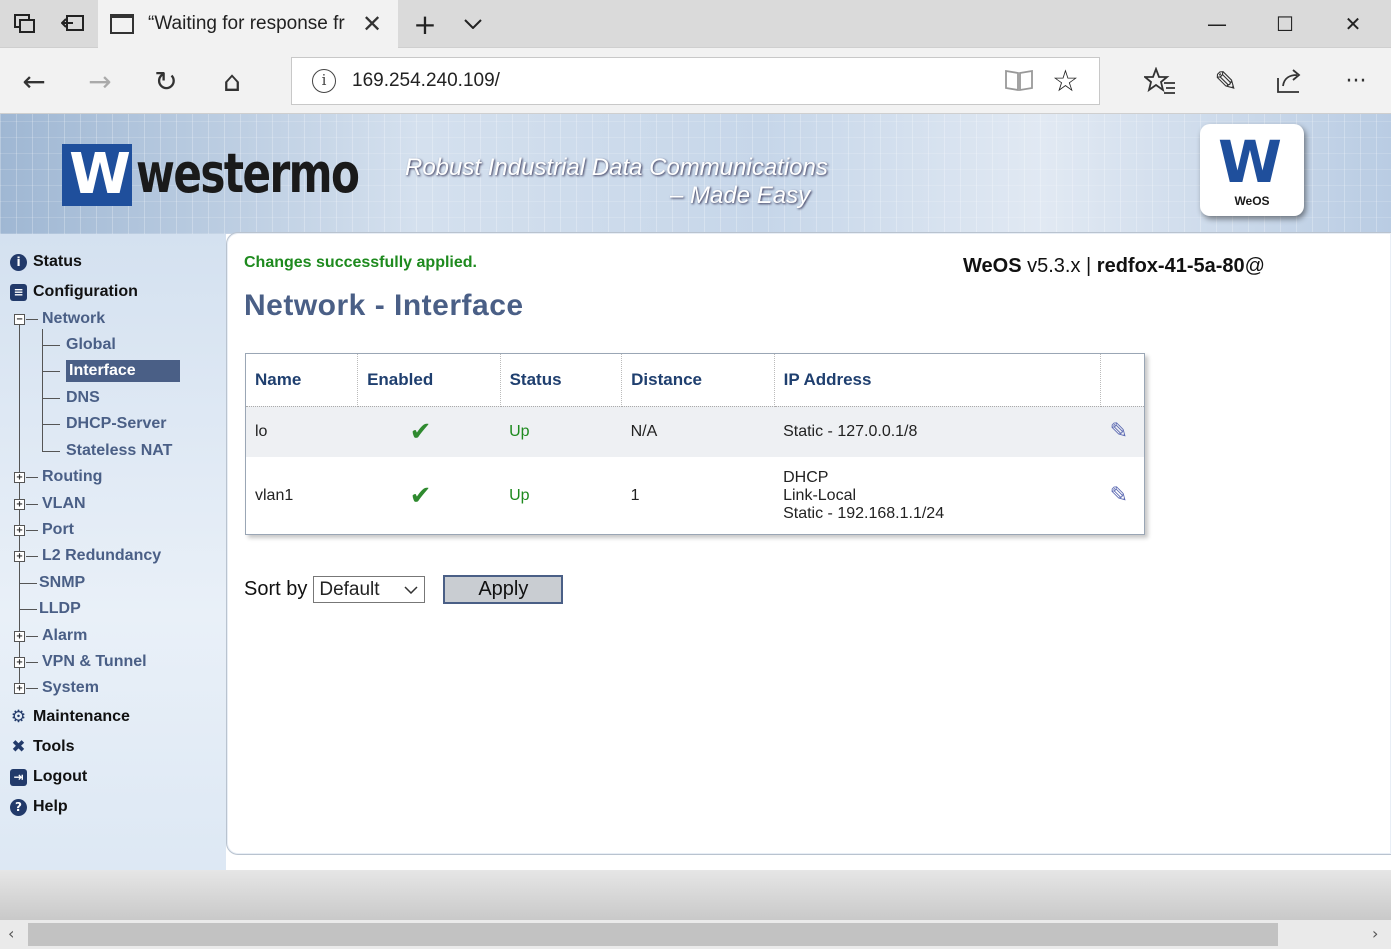  I want to click on sidebar-item-label: Alarm, so click(65, 635).